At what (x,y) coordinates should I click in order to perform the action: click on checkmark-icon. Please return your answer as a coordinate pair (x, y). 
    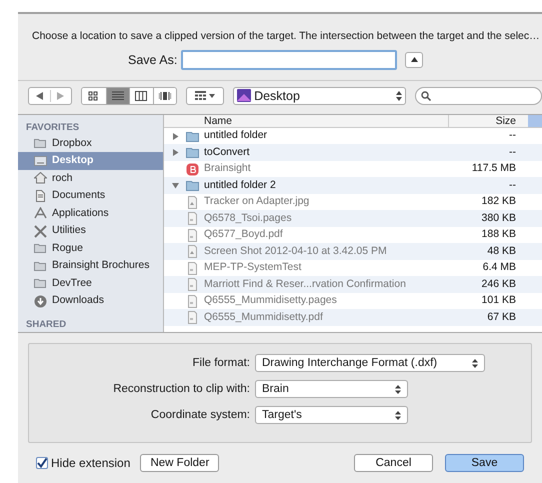
    Looking at the image, I should click on (42, 463).